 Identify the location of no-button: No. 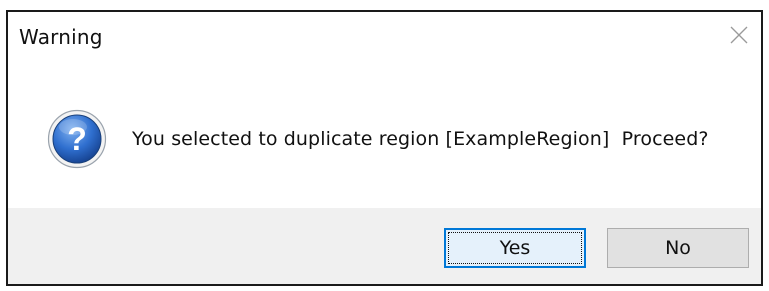
(678, 248).